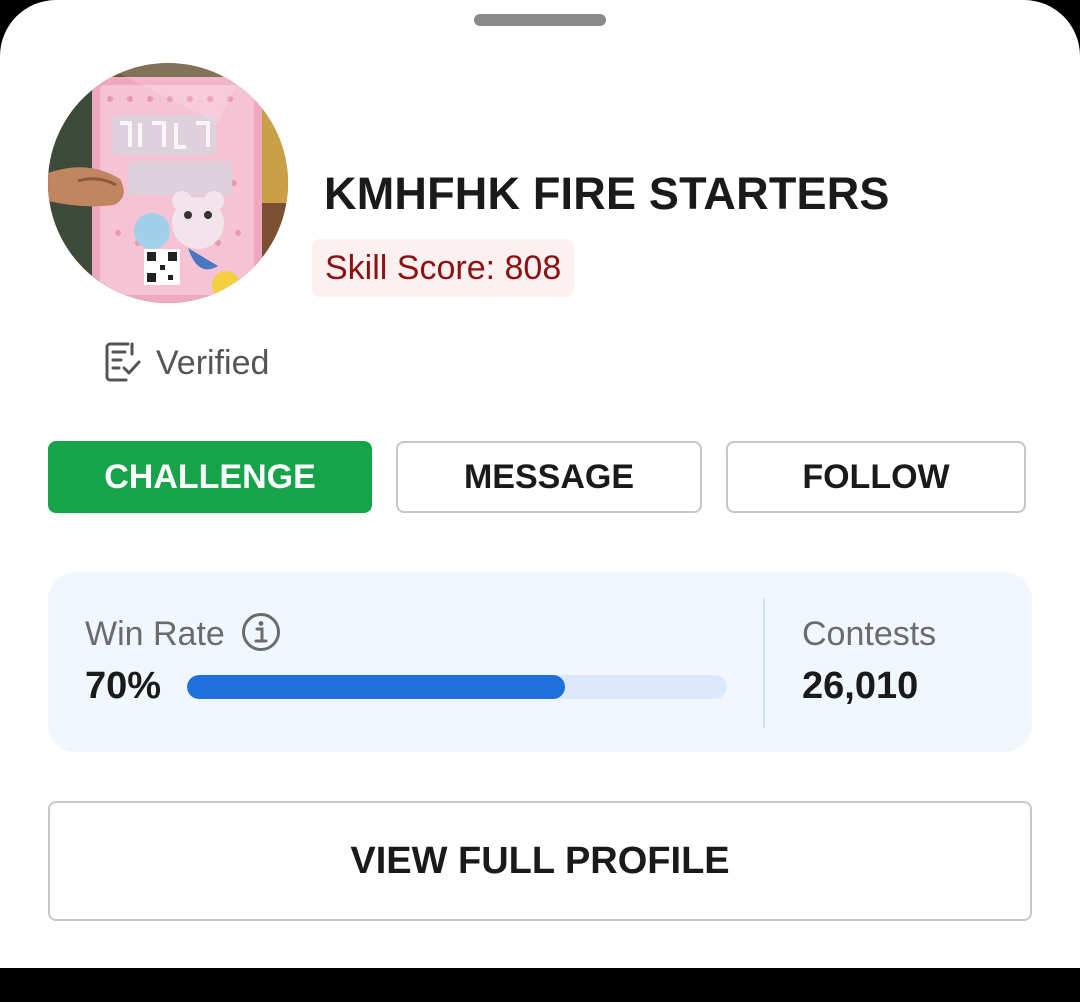  I want to click on verified-label: Verified, so click(213, 363).